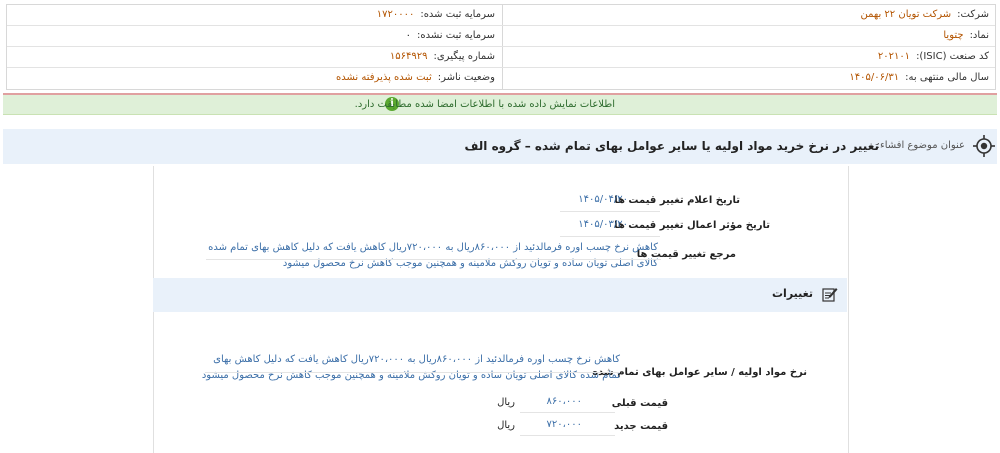  What do you see at coordinates (894, 56) in the screenshot?
I see `isic-value: ۲۰۲۱۰۱` at bounding box center [894, 56].